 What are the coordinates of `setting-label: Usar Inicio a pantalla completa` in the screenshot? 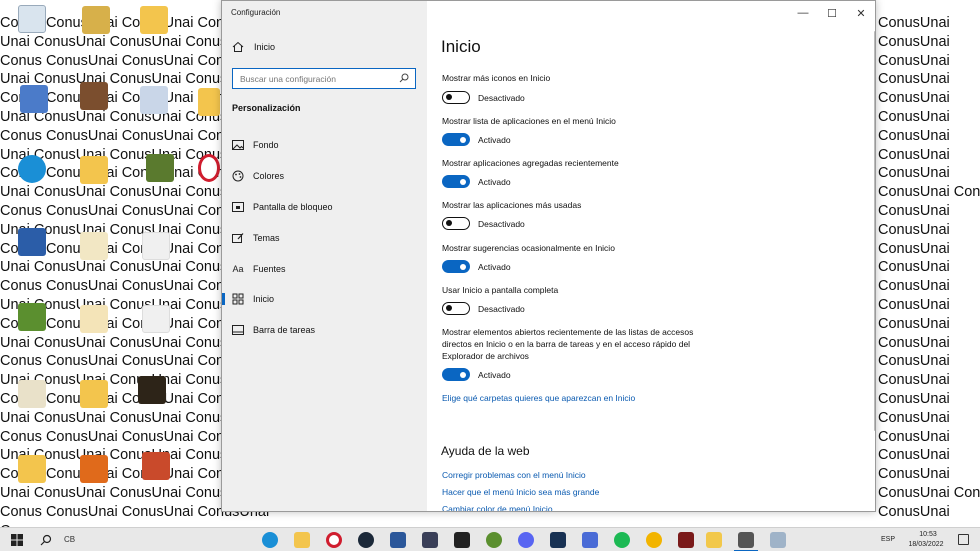 It's located at (500, 290).